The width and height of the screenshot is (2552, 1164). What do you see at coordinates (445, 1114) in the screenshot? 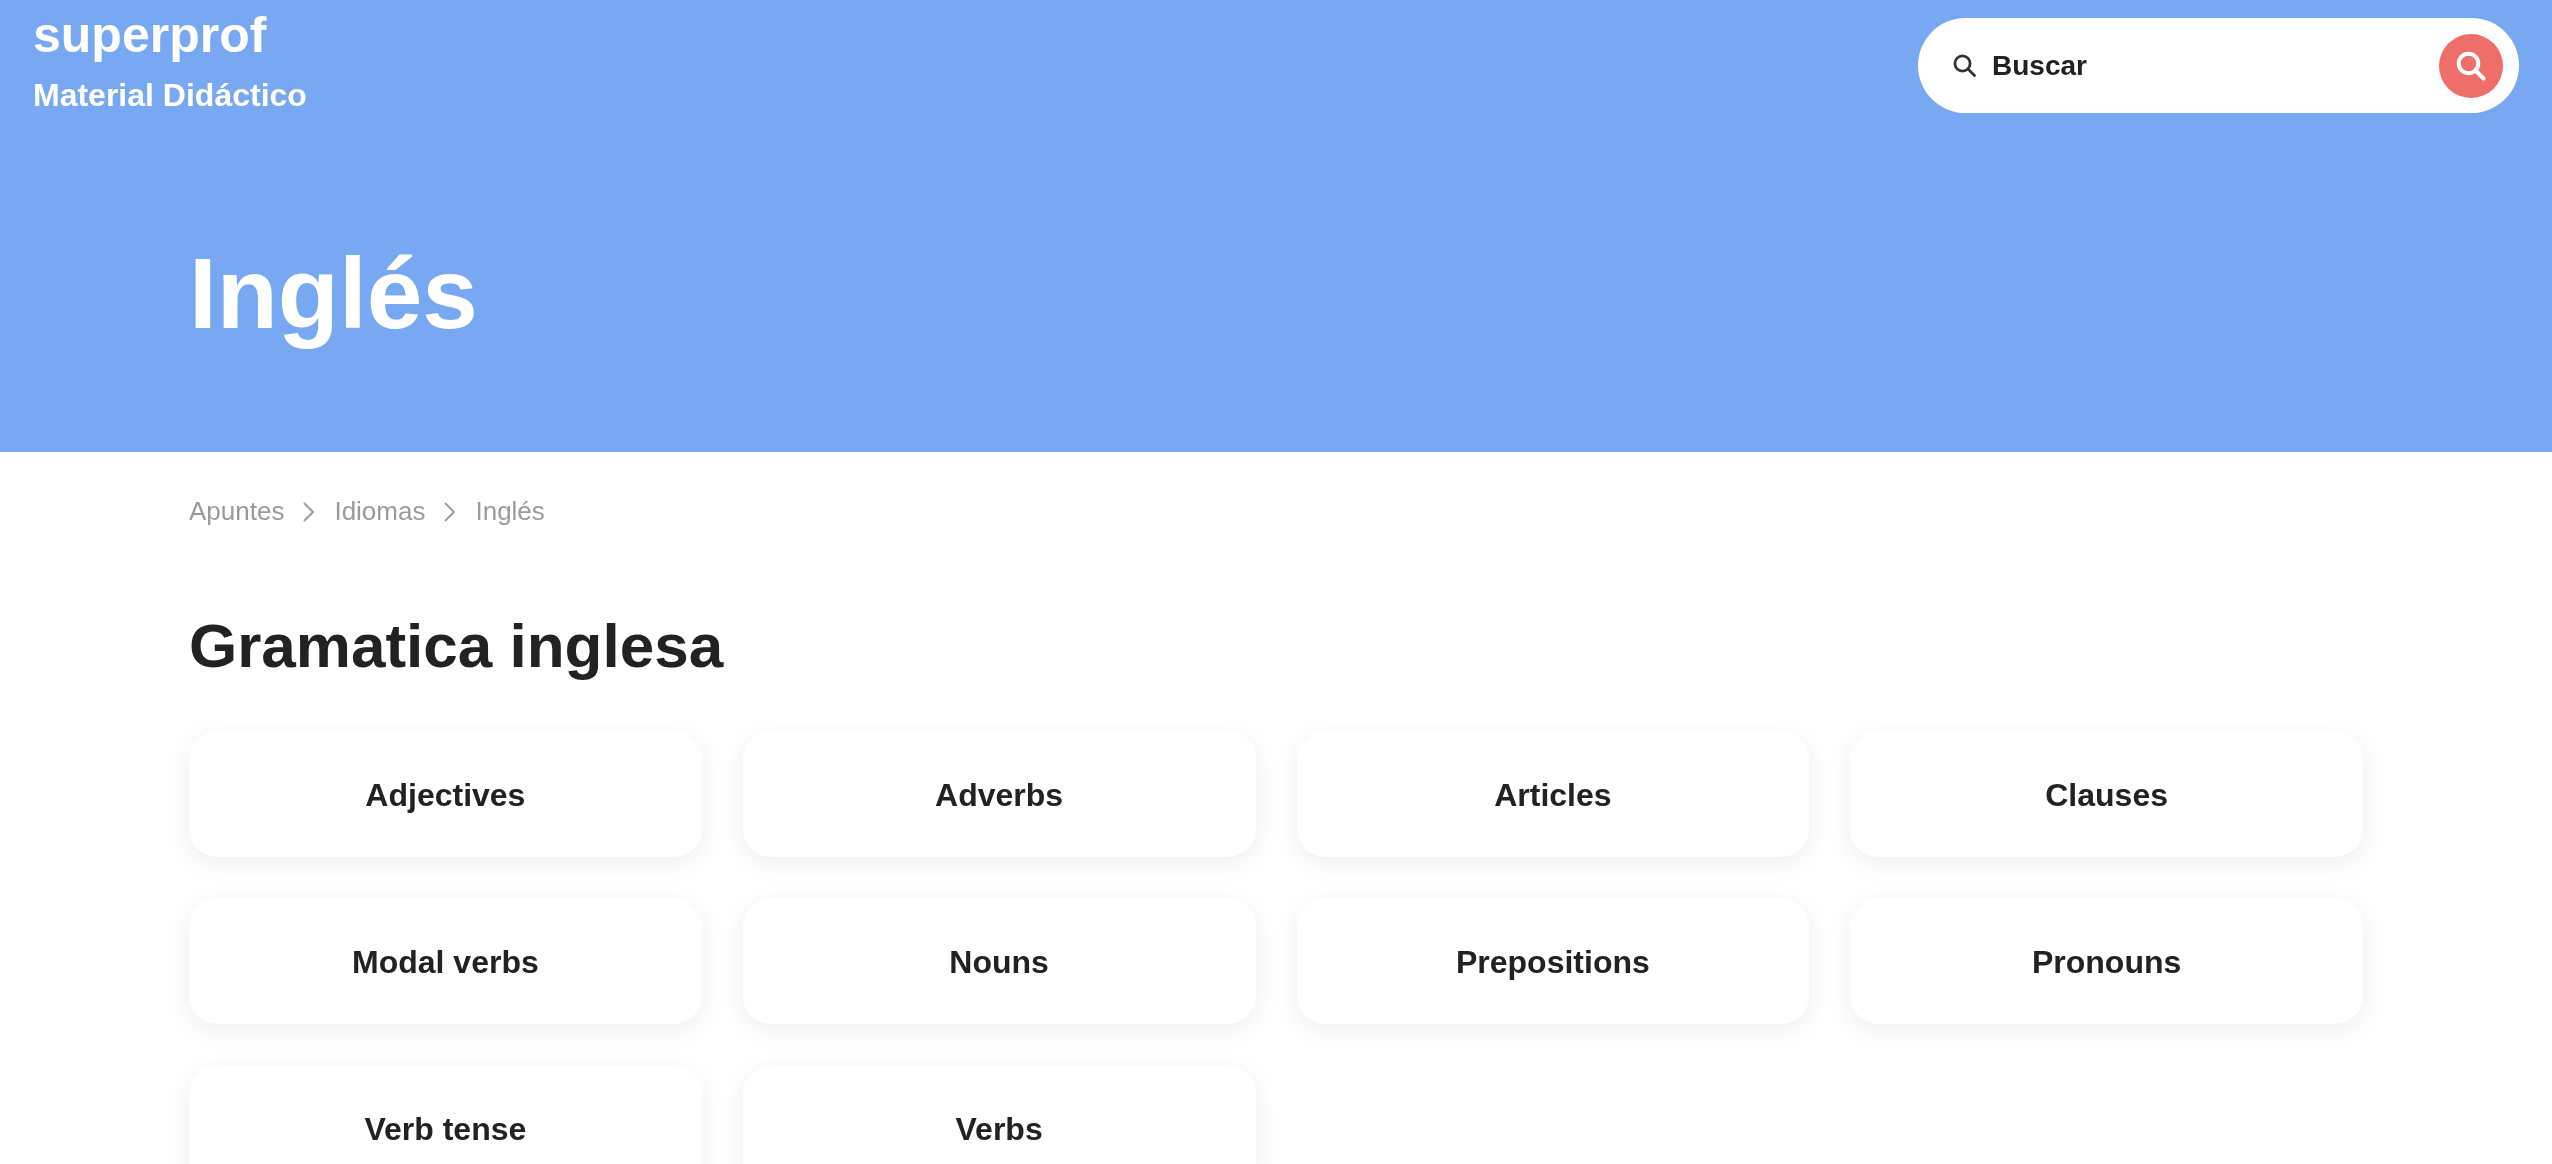
I see `topic-card: Verb tense` at bounding box center [445, 1114].